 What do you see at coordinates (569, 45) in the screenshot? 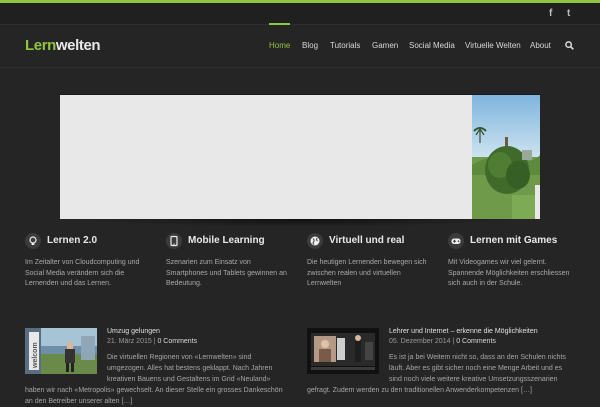
I see `search-icon` at bounding box center [569, 45].